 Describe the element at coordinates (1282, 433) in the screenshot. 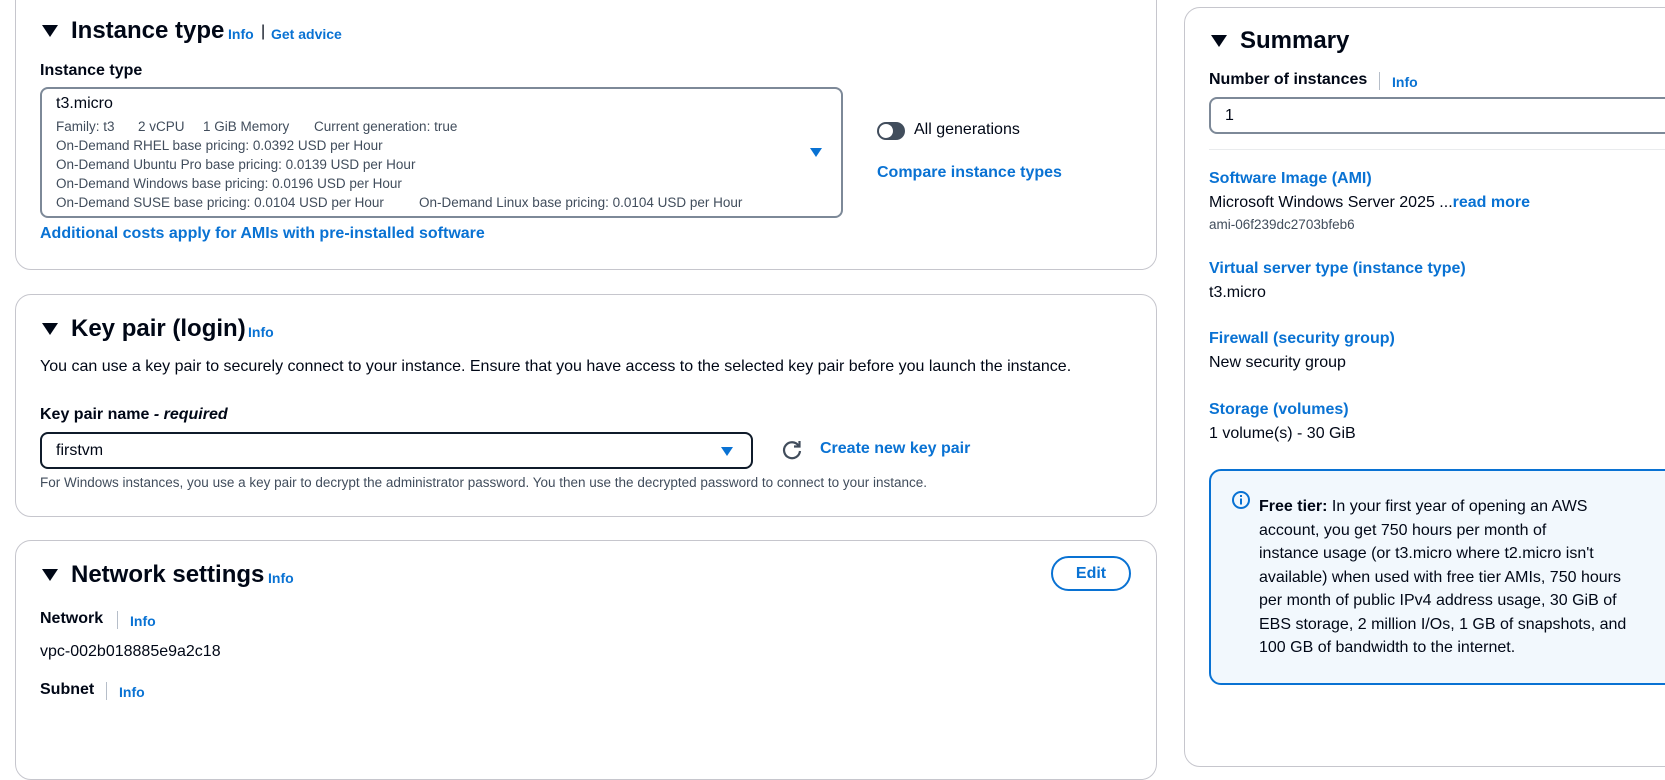

I see `storage-value: 1 volume(s) - 30 GiB` at that location.